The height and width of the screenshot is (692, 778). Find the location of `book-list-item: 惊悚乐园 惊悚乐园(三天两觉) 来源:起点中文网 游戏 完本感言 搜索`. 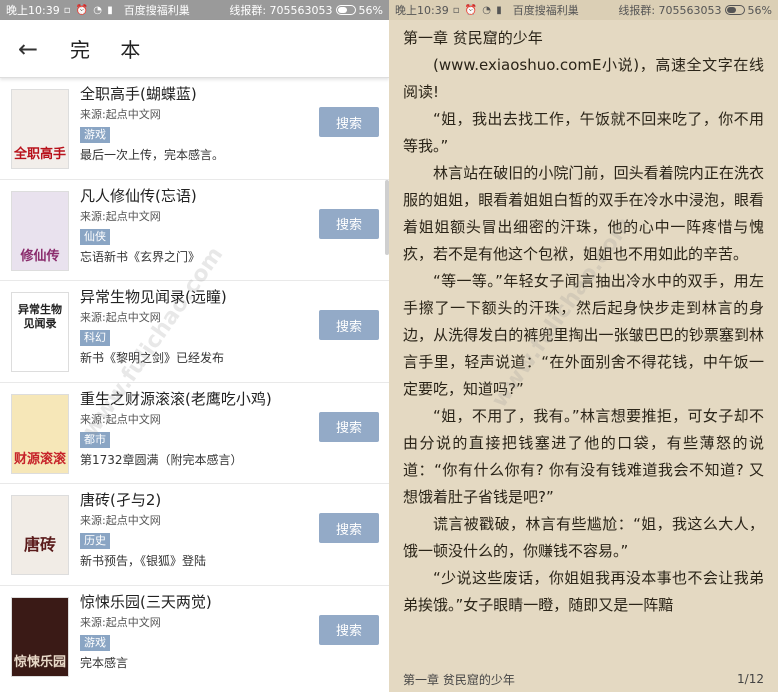

book-list-item: 惊悚乐园 惊悚乐园(三天两觉) 来源:起点中文网 游戏 完本感言 搜索 is located at coordinates (194, 637).